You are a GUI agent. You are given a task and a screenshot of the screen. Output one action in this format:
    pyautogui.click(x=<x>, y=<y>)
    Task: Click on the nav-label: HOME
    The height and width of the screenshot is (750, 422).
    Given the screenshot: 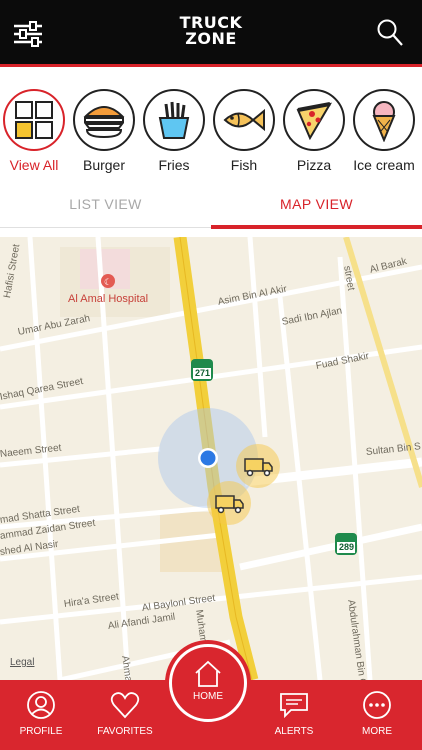 What is the action you would take?
    pyautogui.click(x=208, y=696)
    